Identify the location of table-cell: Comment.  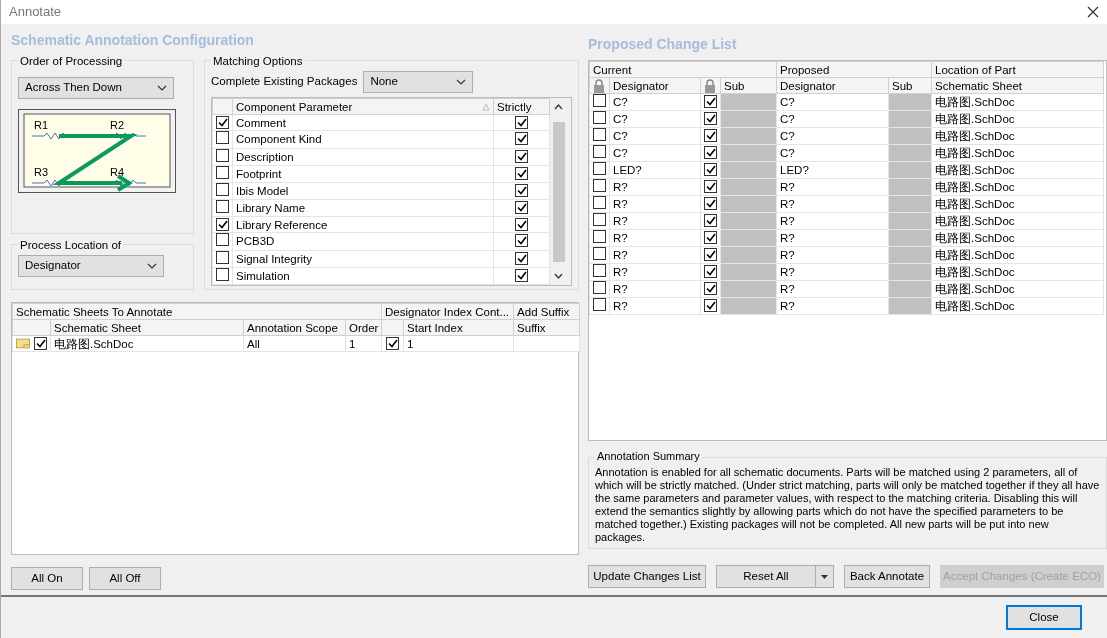
(363, 122).